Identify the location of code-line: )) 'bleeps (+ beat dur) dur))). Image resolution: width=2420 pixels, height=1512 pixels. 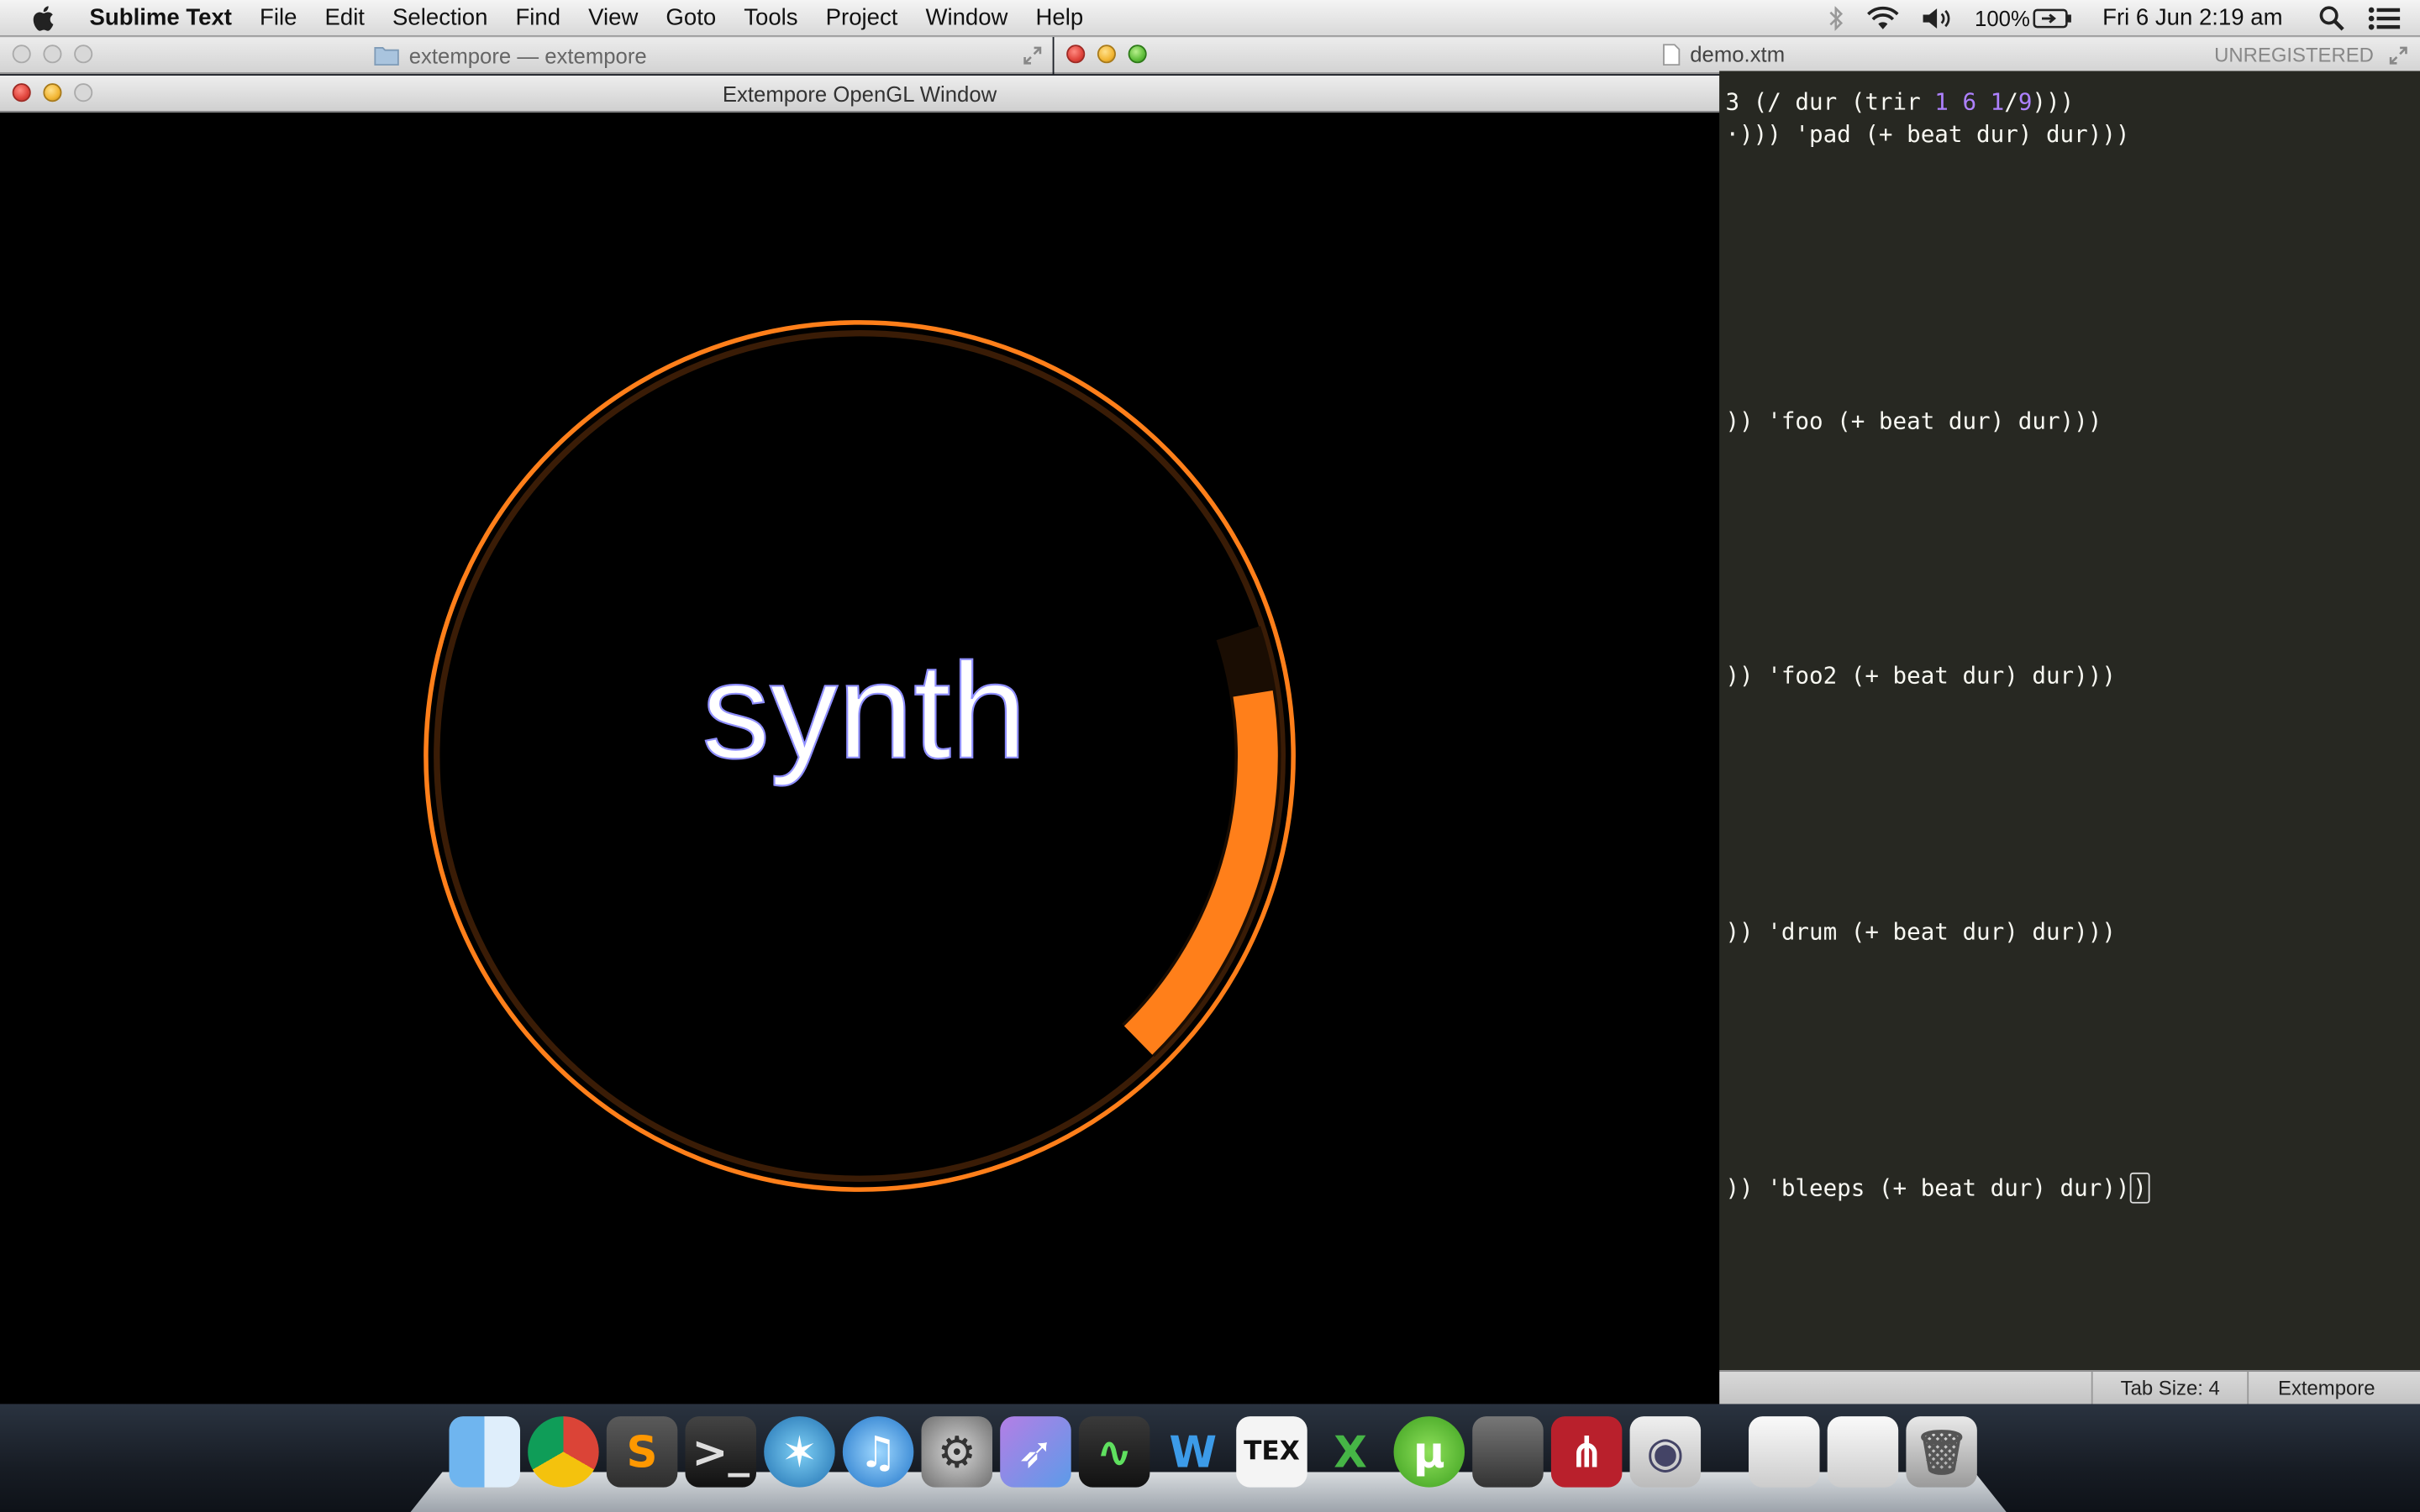
(1937, 1188).